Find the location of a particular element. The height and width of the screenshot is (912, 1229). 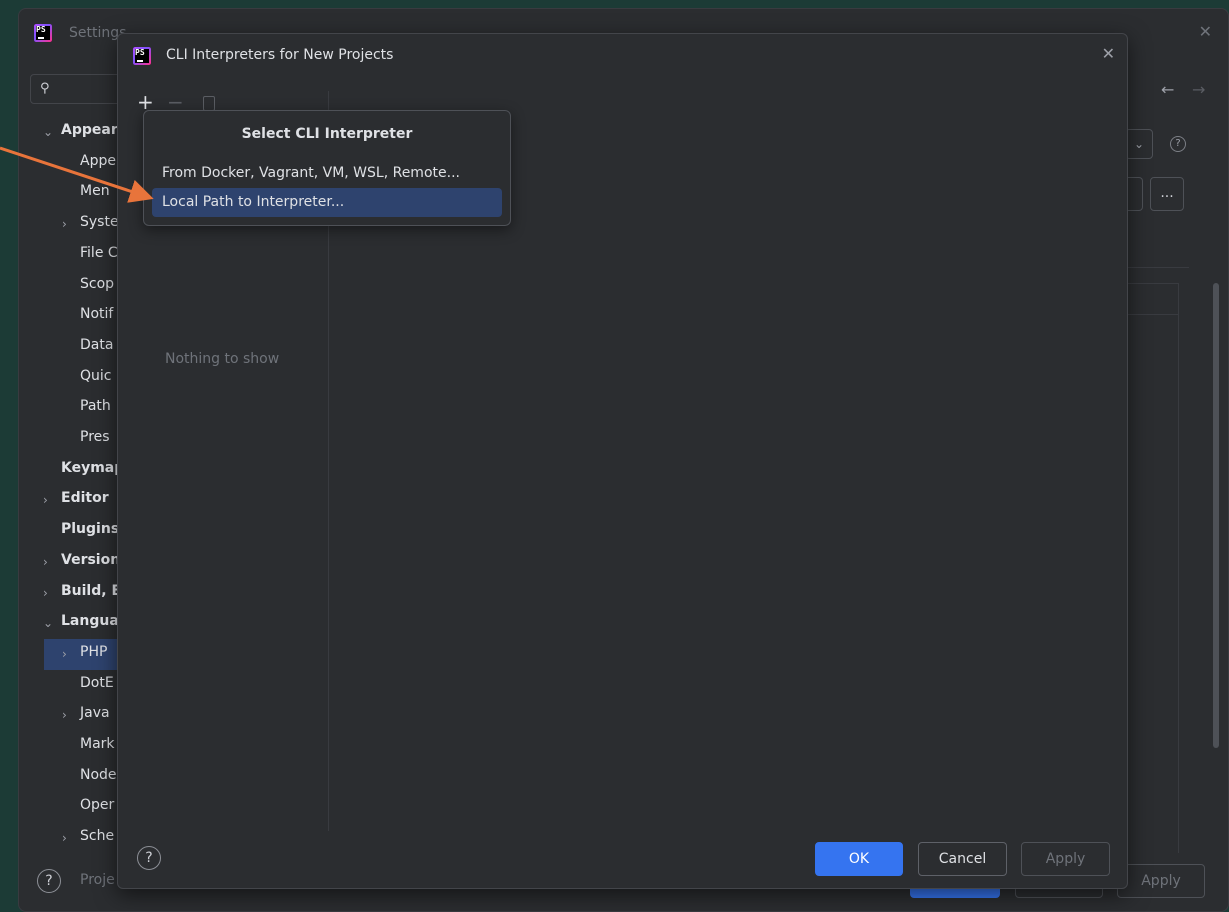

annotation-arrow is located at coordinates (77, 174).